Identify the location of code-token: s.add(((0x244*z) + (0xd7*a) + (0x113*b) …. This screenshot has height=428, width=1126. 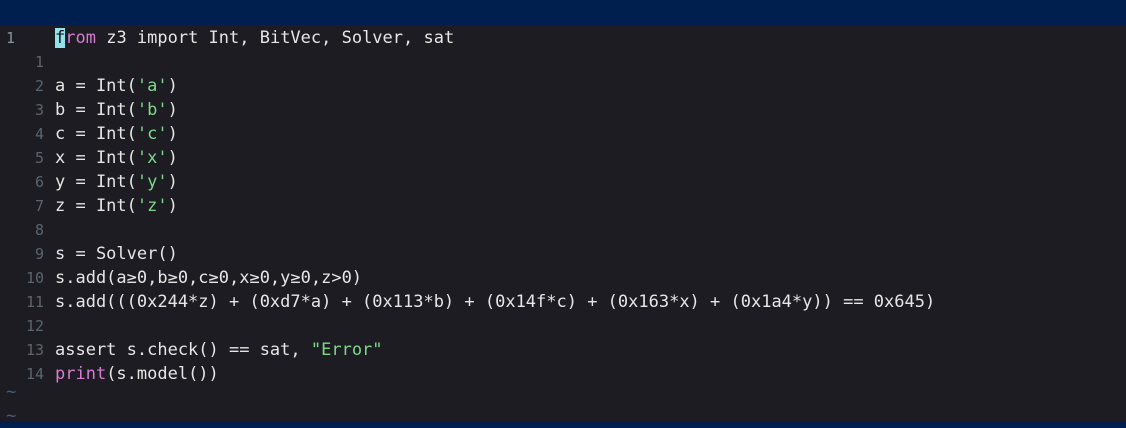
(495, 302).